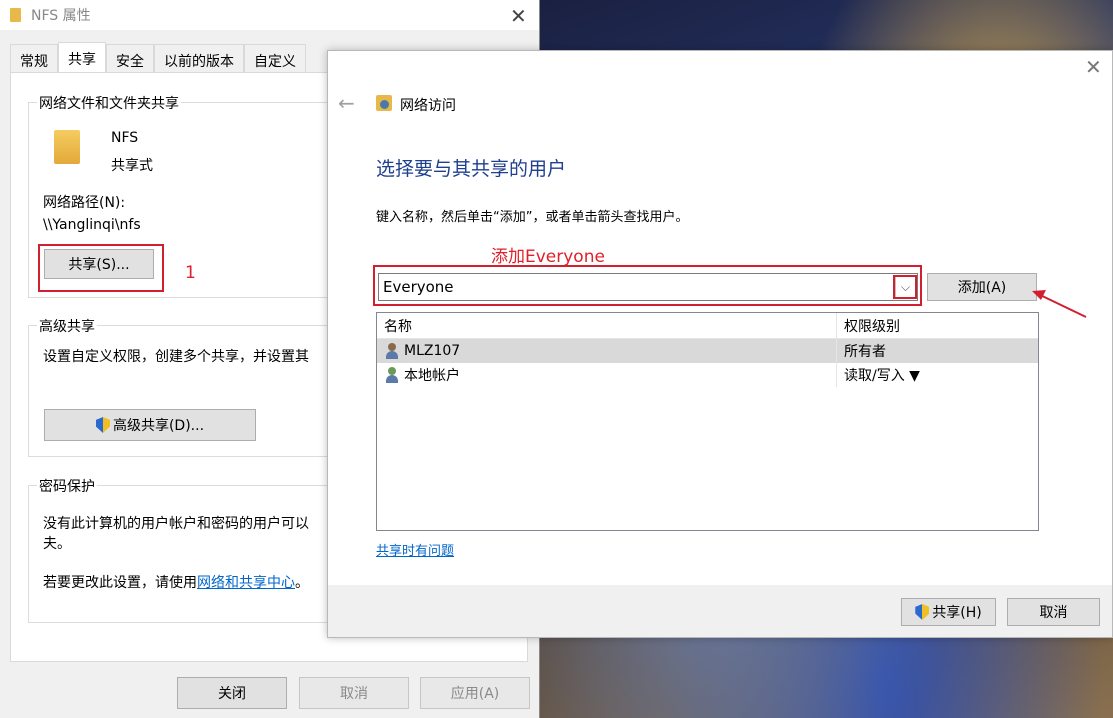  What do you see at coordinates (84, 203) in the screenshot?
I see `network-path-label: 网络路径(N):` at bounding box center [84, 203].